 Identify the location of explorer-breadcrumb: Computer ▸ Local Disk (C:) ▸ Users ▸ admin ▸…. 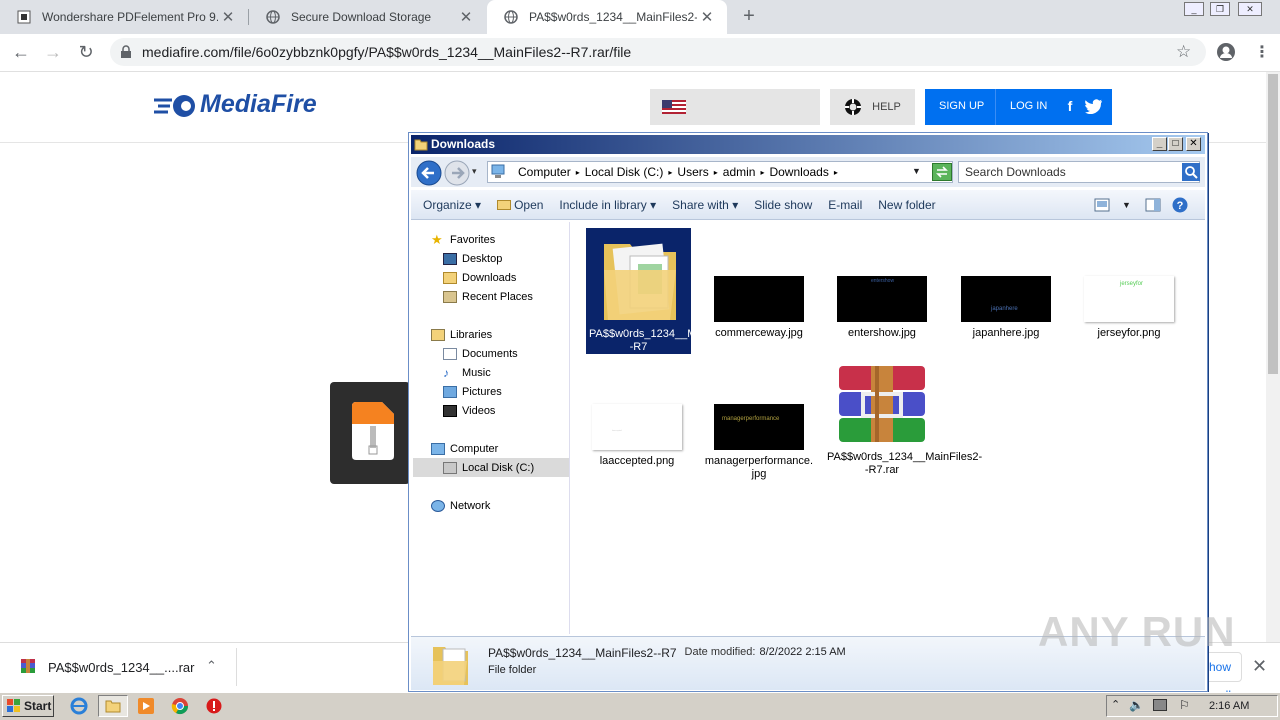
(720, 172).